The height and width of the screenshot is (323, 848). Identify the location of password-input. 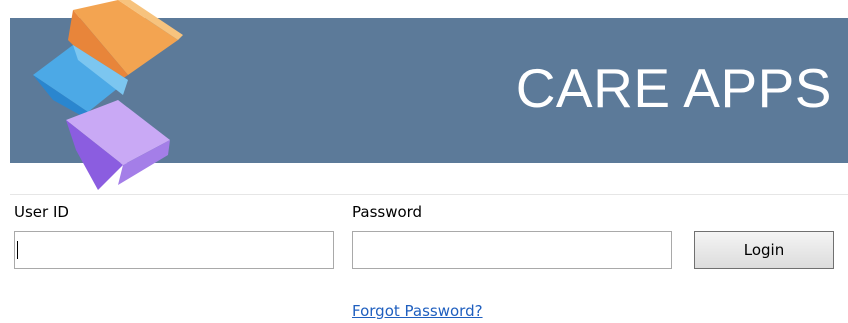
(512, 250).